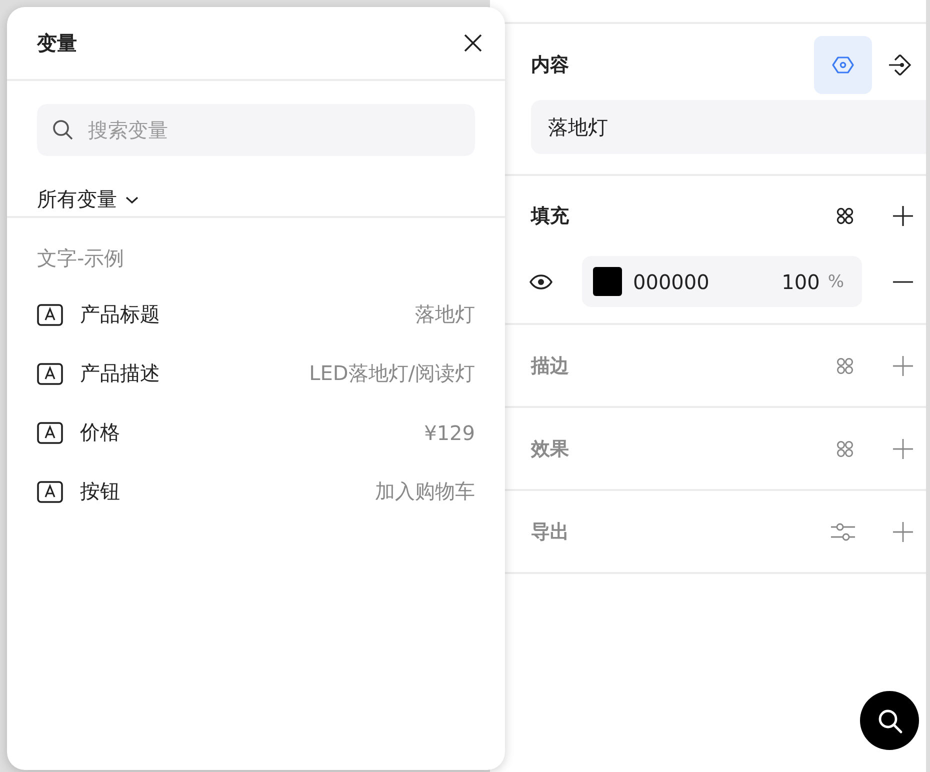 The width and height of the screenshot is (930, 772). I want to click on variable-value: ¥129, so click(449, 432).